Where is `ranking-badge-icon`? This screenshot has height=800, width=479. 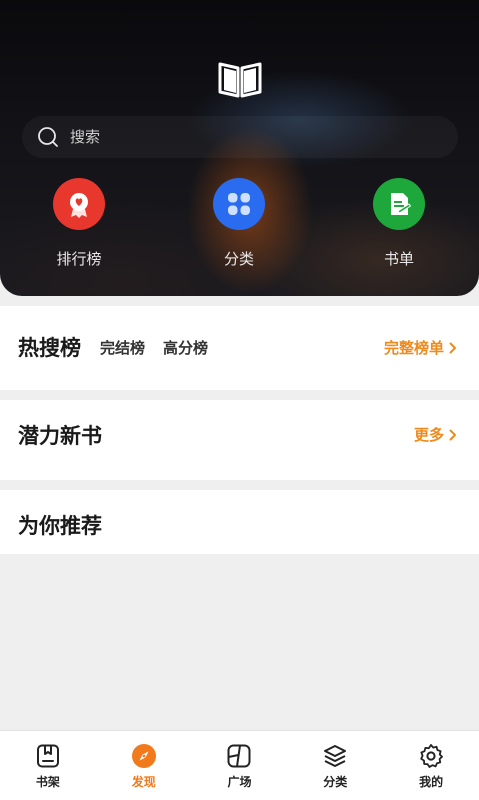
ranking-badge-icon is located at coordinates (79, 204).